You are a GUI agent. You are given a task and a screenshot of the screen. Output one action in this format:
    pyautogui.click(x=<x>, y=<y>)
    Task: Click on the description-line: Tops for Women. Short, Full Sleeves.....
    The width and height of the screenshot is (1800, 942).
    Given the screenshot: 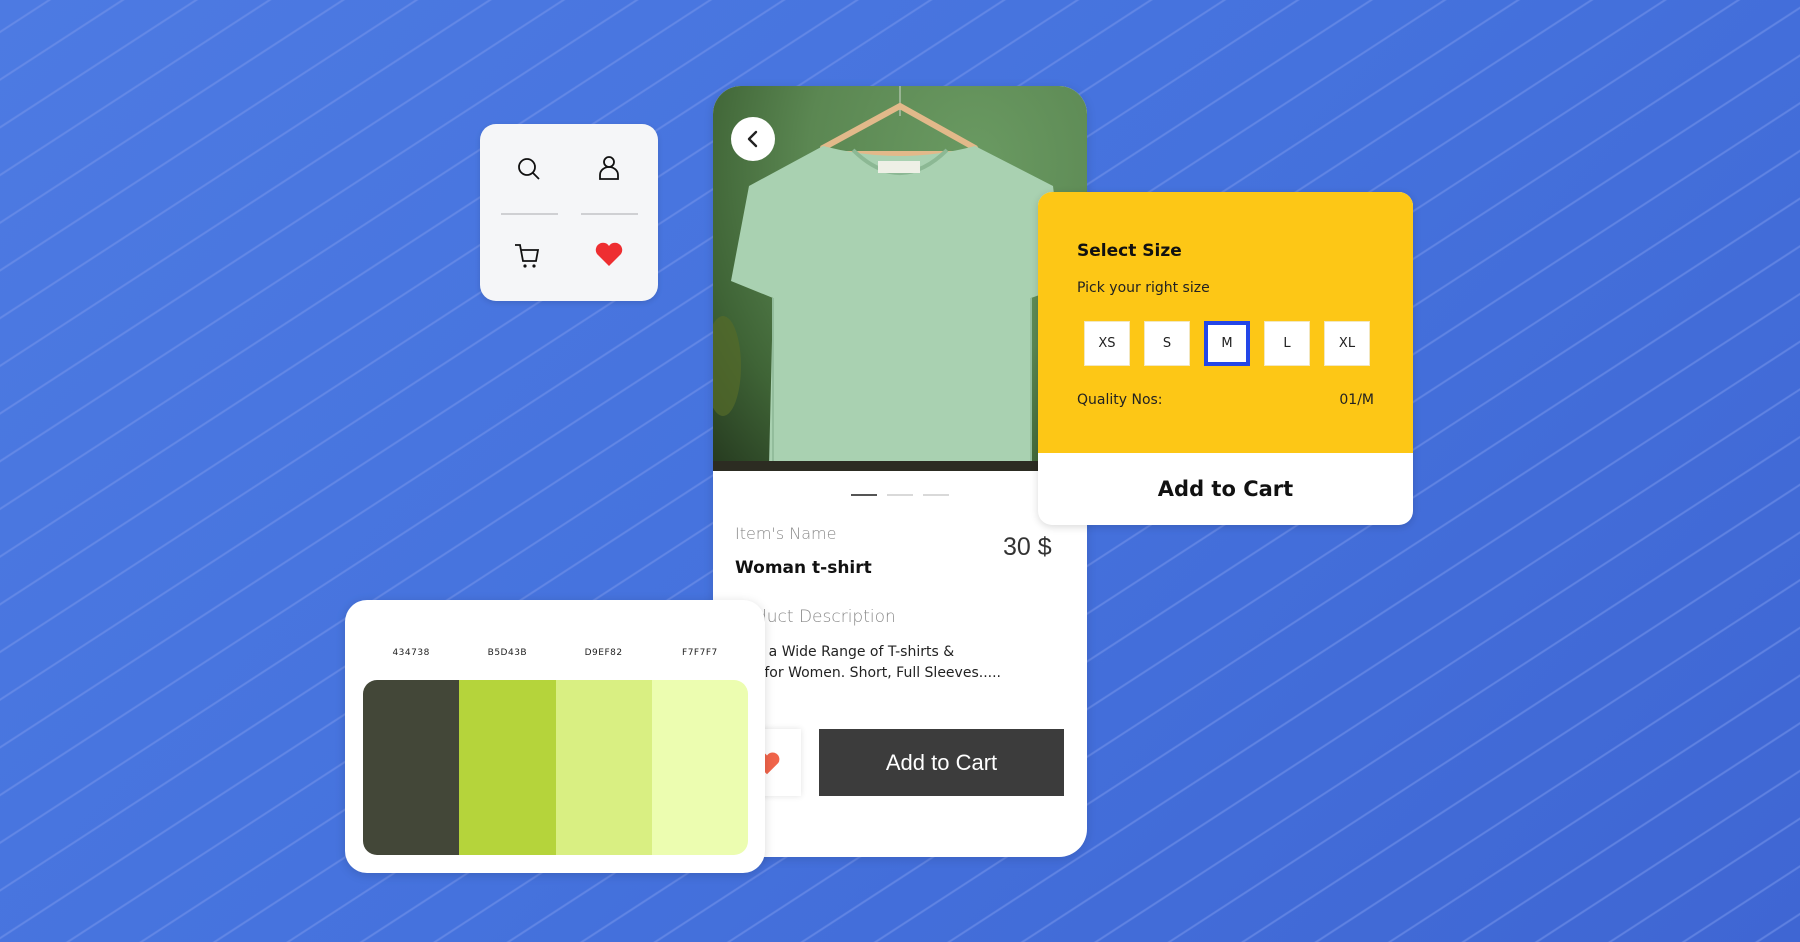 What is the action you would take?
    pyautogui.click(x=865, y=673)
    